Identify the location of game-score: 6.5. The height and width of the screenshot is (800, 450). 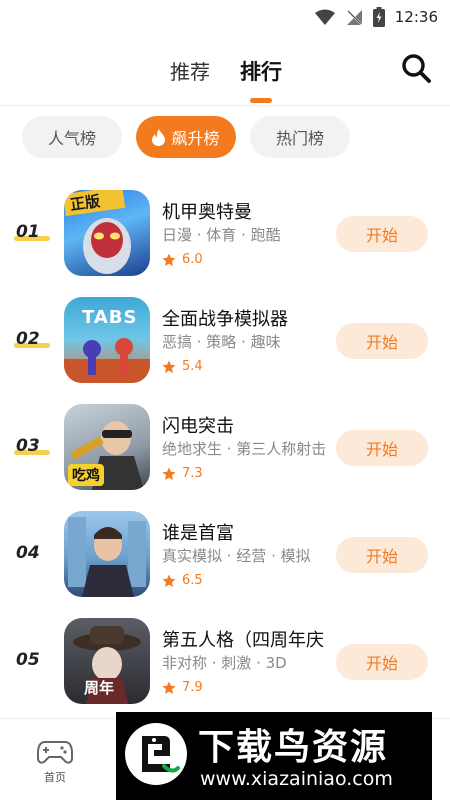
(192, 580).